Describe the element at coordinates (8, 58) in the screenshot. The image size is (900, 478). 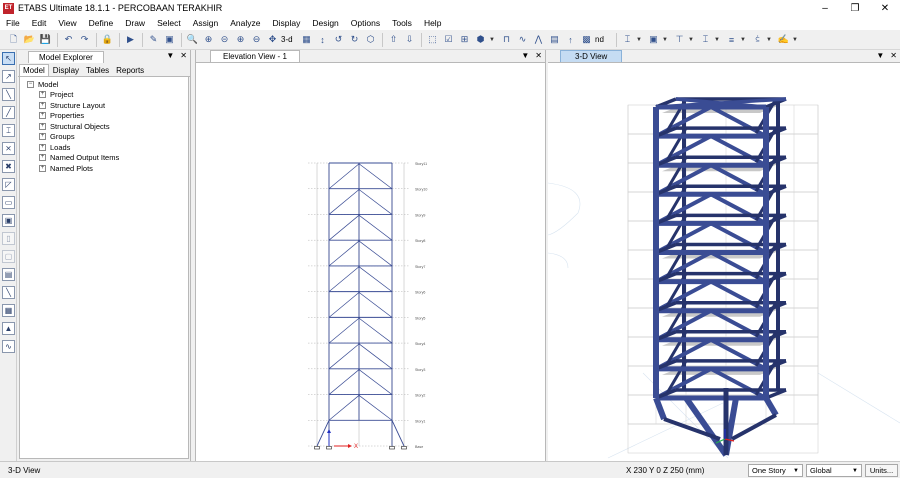
I see `pointer-select-icon: ↖` at that location.